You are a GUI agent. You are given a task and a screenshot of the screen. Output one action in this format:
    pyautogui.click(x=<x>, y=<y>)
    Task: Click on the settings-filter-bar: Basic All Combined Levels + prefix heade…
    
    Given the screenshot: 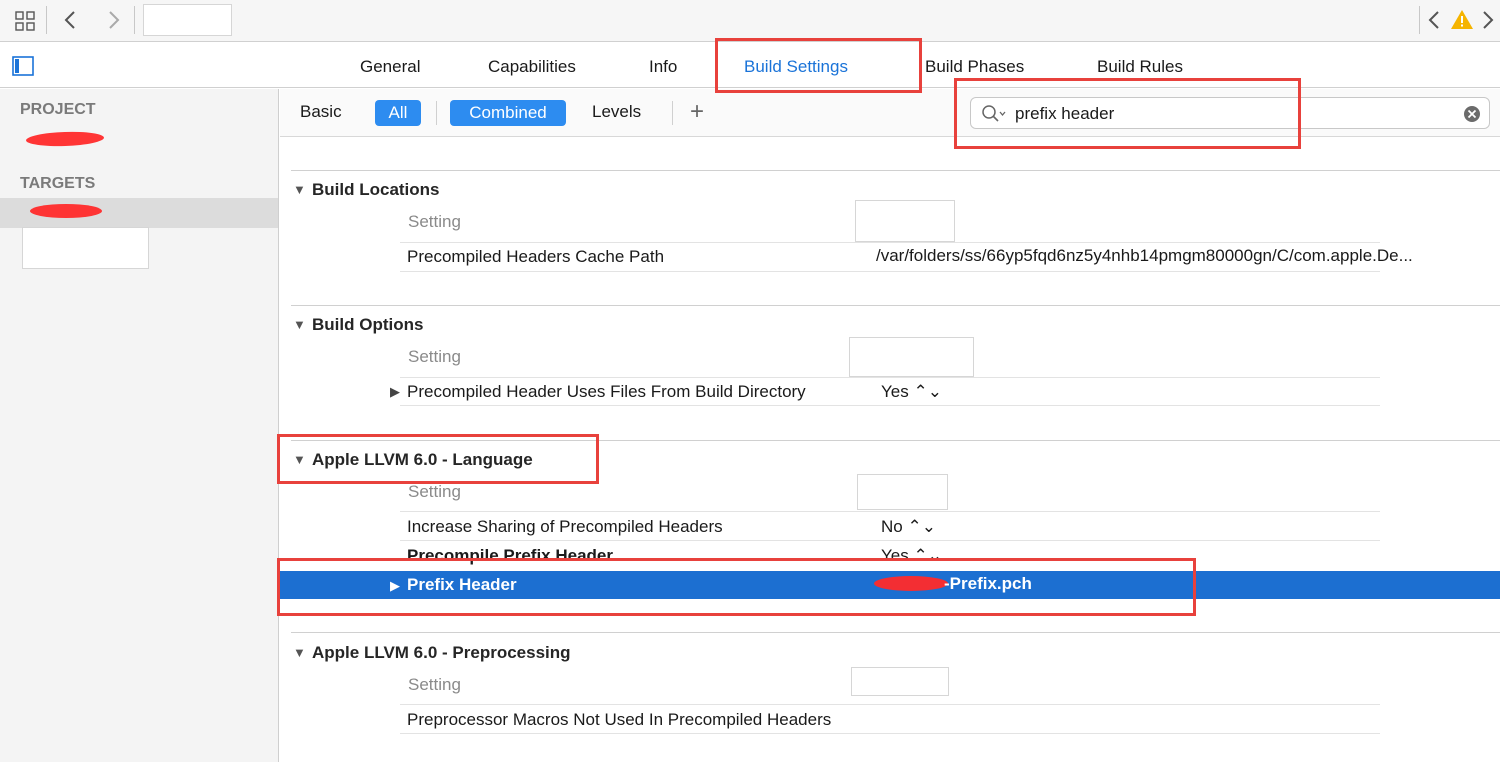 What is the action you would take?
    pyautogui.click(x=890, y=113)
    